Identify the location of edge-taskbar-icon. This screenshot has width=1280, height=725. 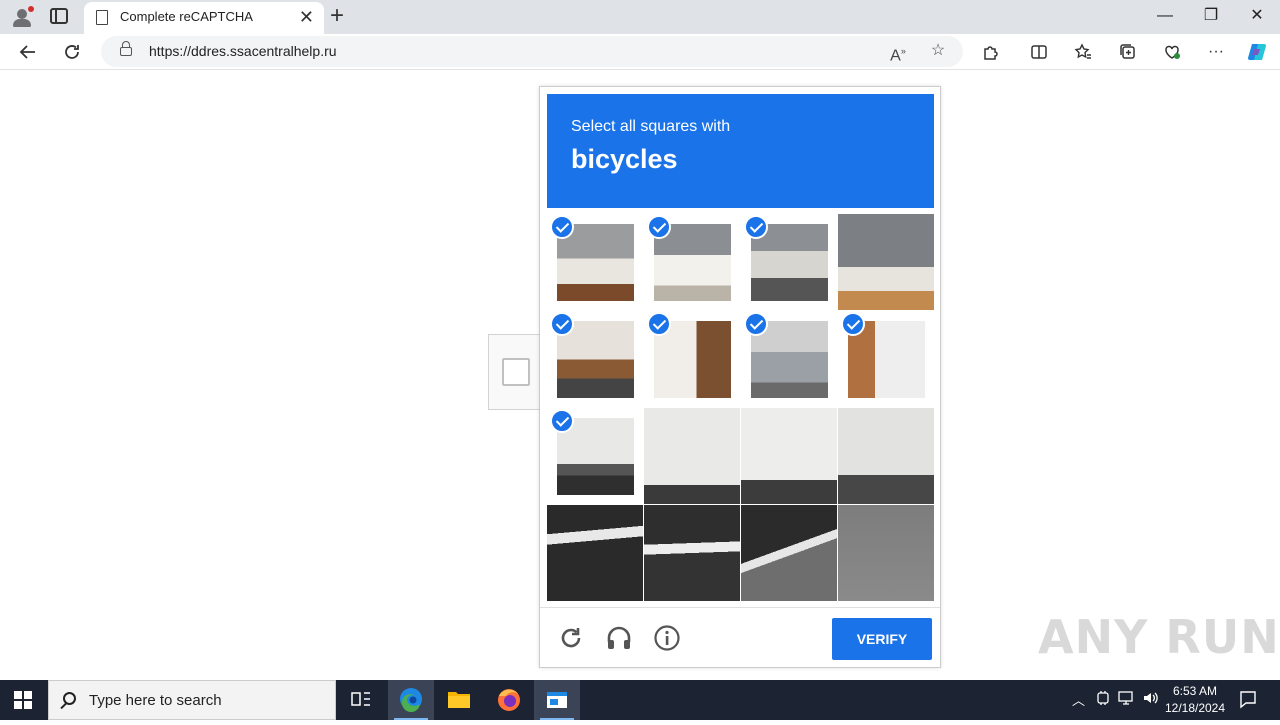
(411, 700).